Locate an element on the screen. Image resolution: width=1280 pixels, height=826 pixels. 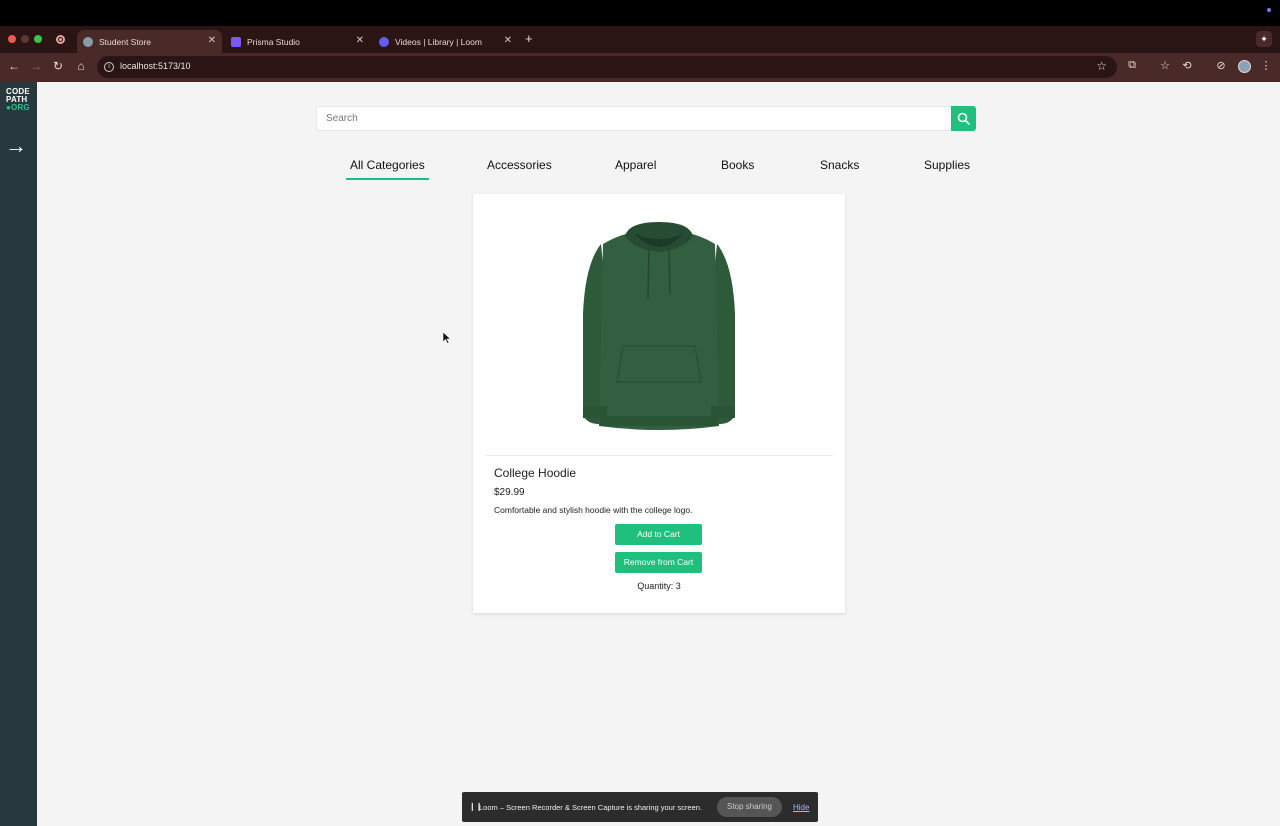
category-snacks: Snacks is located at coordinates (839, 165).